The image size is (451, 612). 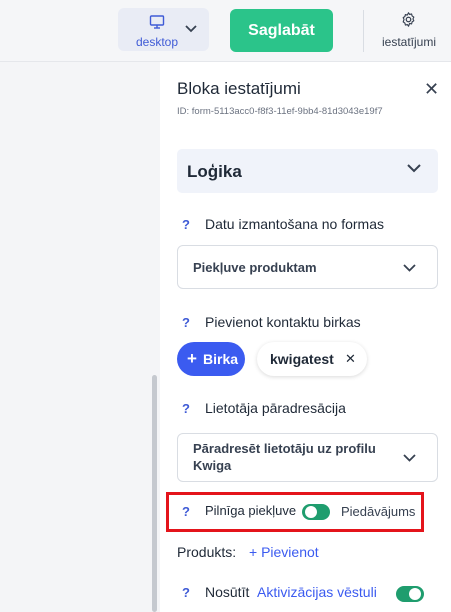 What do you see at coordinates (157, 42) in the screenshot?
I see `device-label: desktop` at bounding box center [157, 42].